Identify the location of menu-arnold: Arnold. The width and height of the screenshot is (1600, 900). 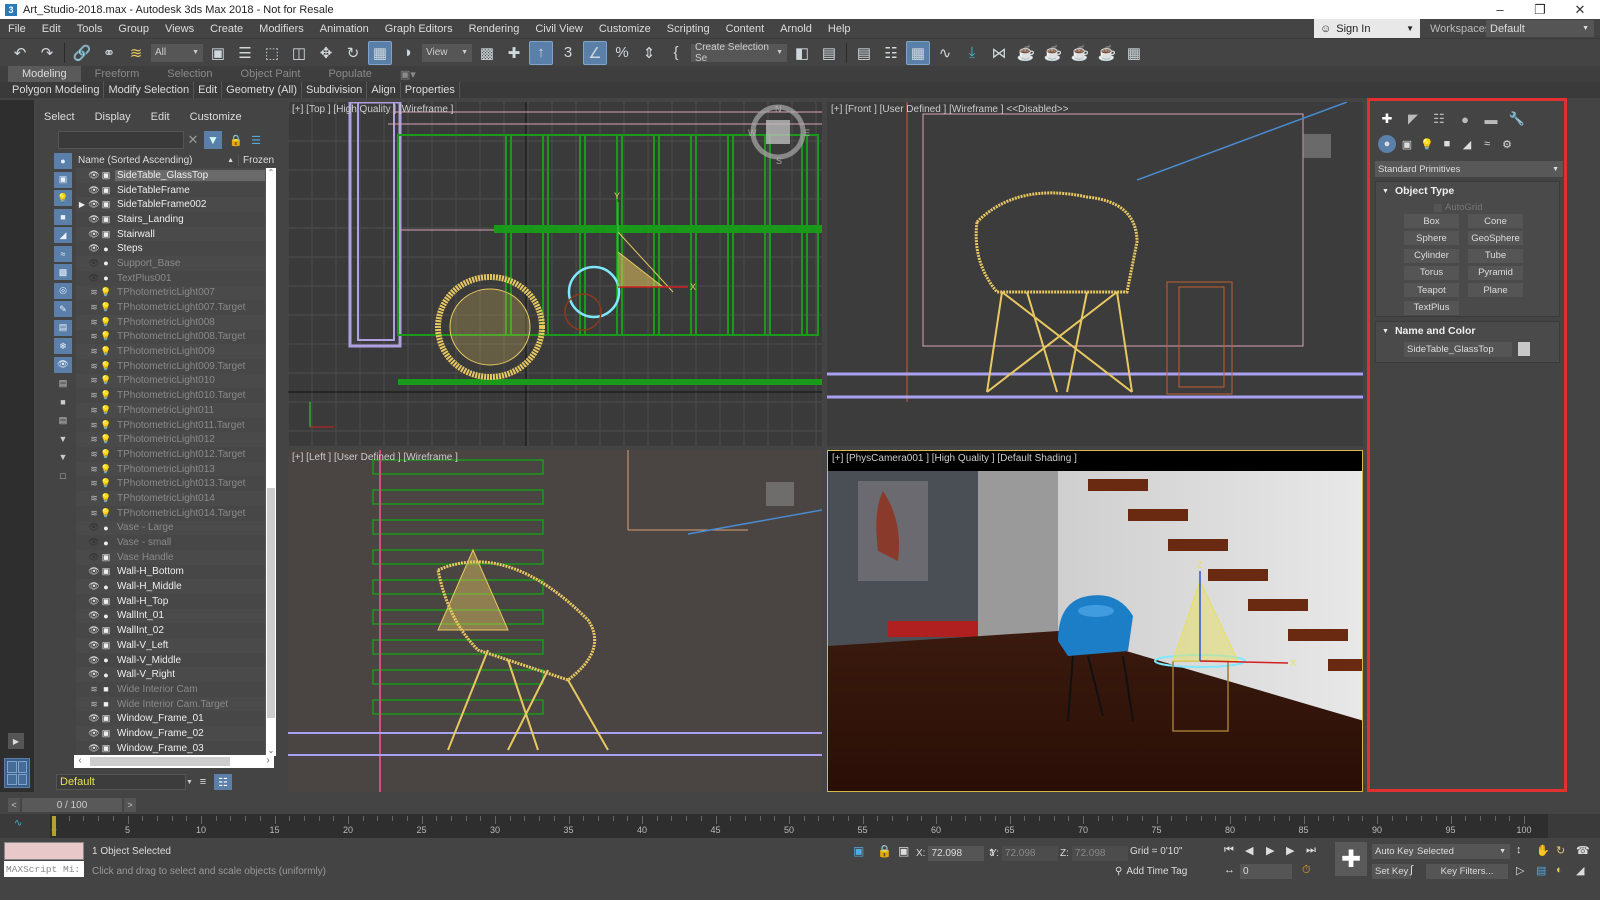
(796, 29).